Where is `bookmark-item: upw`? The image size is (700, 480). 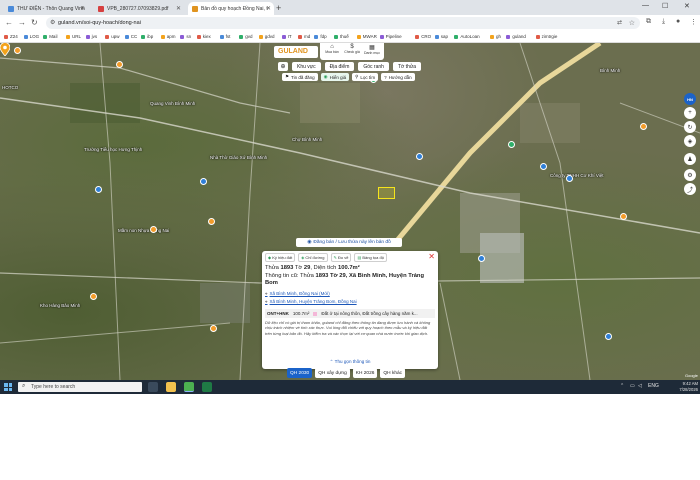
bookmark-item: upw is located at coordinates (112, 36).